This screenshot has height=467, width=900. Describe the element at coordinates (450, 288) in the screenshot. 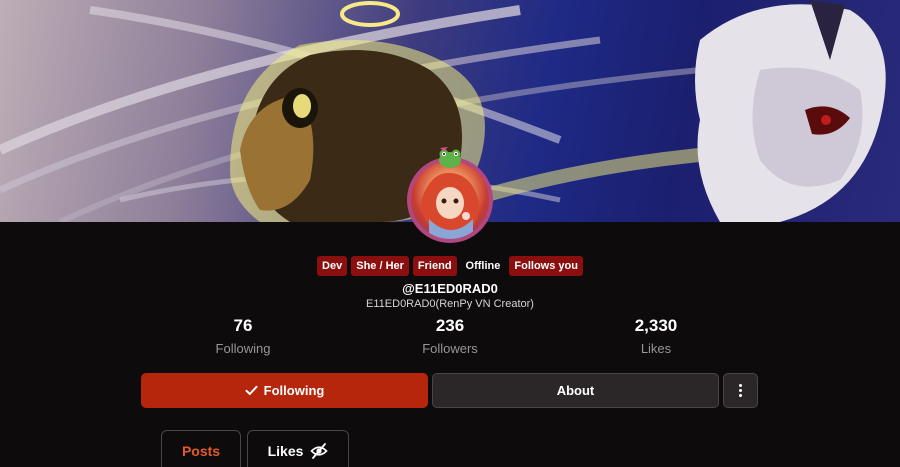

I see `profile-handle: @E11ED0RAD0` at that location.